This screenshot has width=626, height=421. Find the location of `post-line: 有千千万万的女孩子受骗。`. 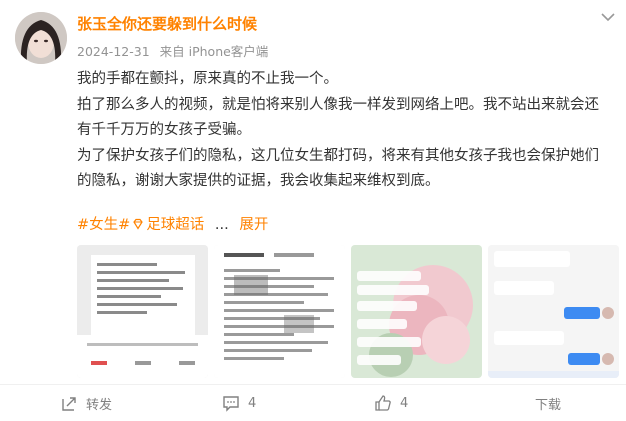

post-line: 有千千万万的女孩子受骗。 is located at coordinates (164, 130).